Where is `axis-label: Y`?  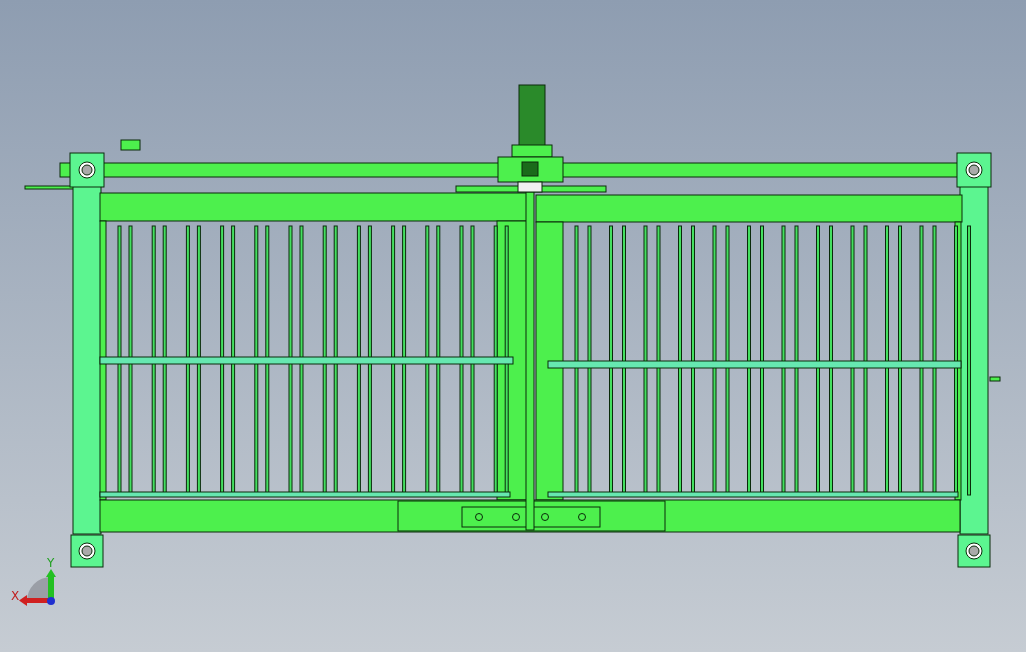
axis-label: Y is located at coordinates (51, 563).